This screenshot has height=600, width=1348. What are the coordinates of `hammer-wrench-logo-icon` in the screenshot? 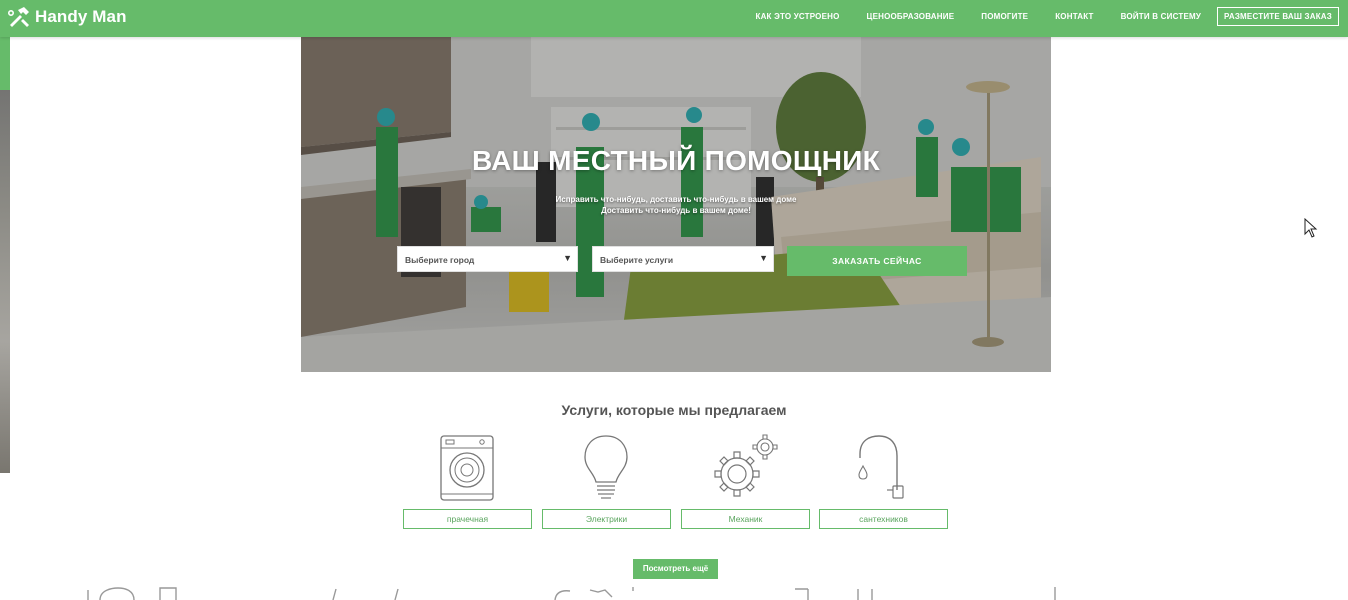 It's located at (18, 17).